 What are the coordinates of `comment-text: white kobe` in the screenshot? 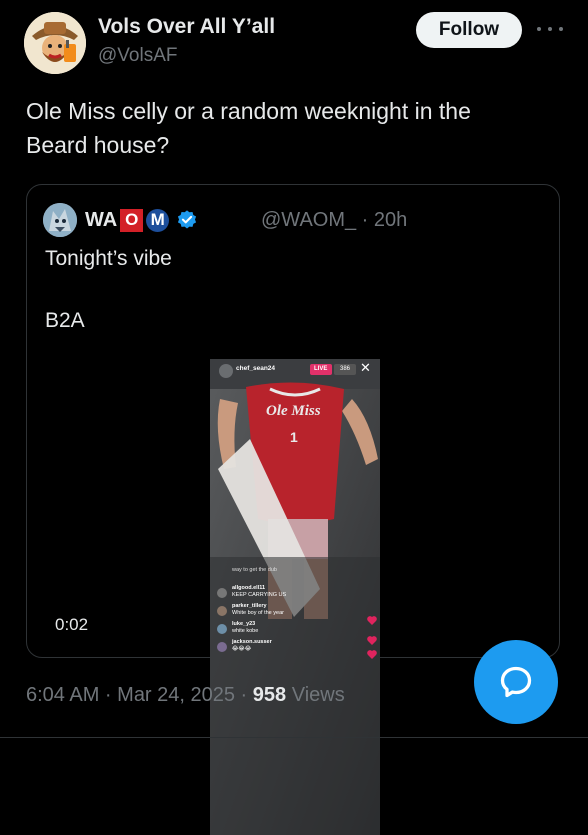 It's located at (245, 631).